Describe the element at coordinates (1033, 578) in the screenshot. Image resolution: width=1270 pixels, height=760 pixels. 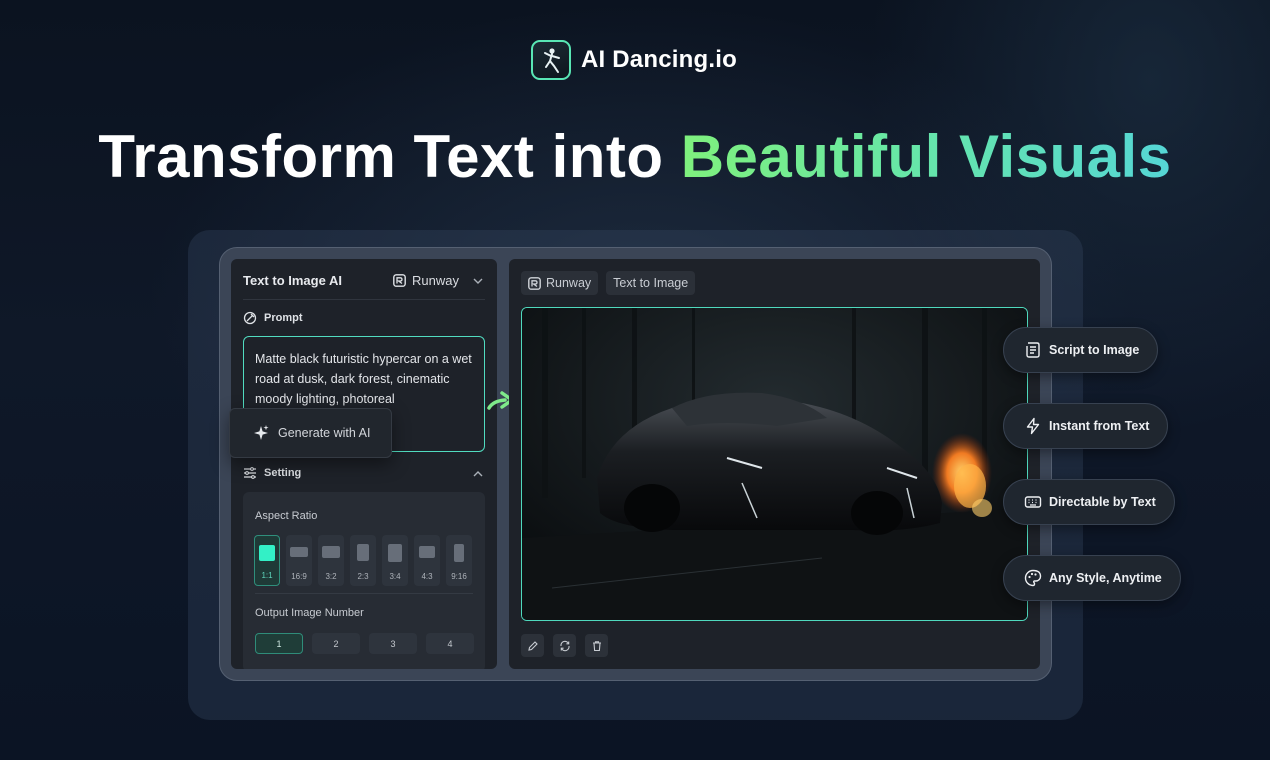
I see `palette-icon` at that location.